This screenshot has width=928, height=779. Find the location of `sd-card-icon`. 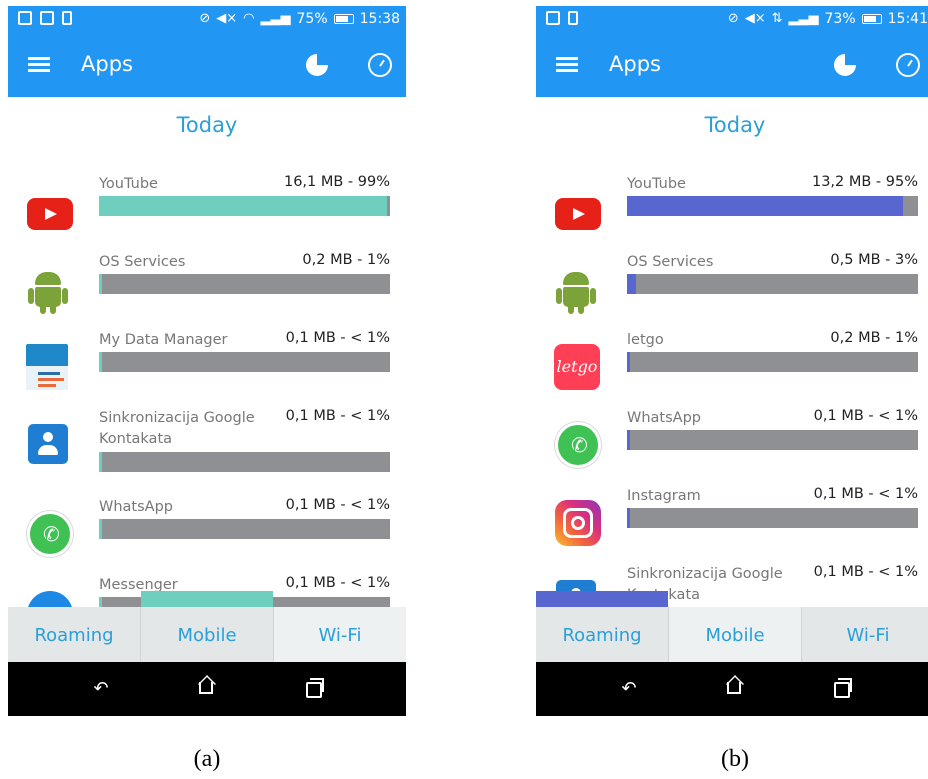

sd-card-icon is located at coordinates (573, 18).